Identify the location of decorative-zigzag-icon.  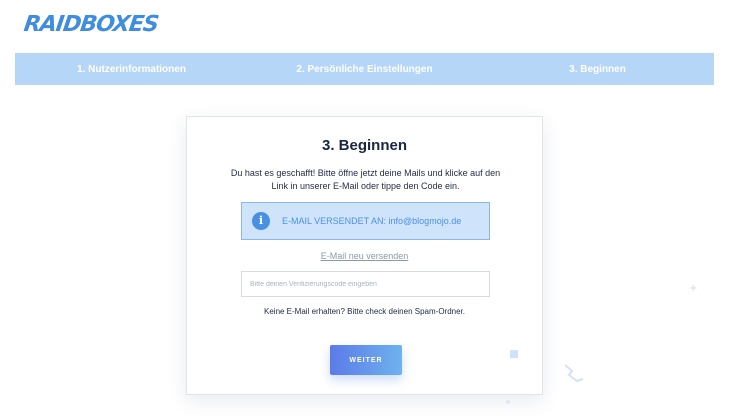
(574, 373).